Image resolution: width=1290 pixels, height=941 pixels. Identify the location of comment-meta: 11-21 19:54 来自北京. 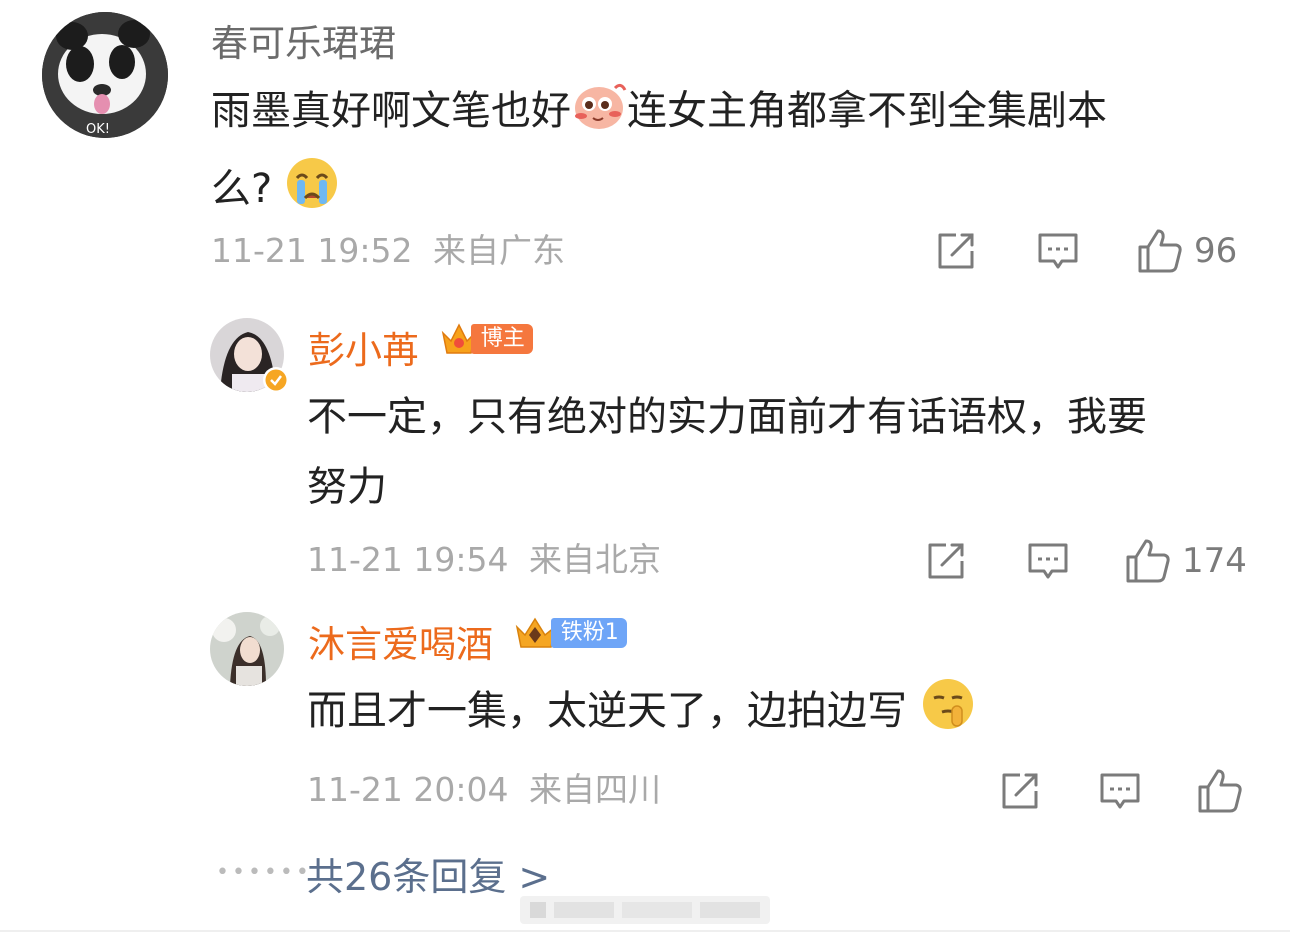
(484, 560).